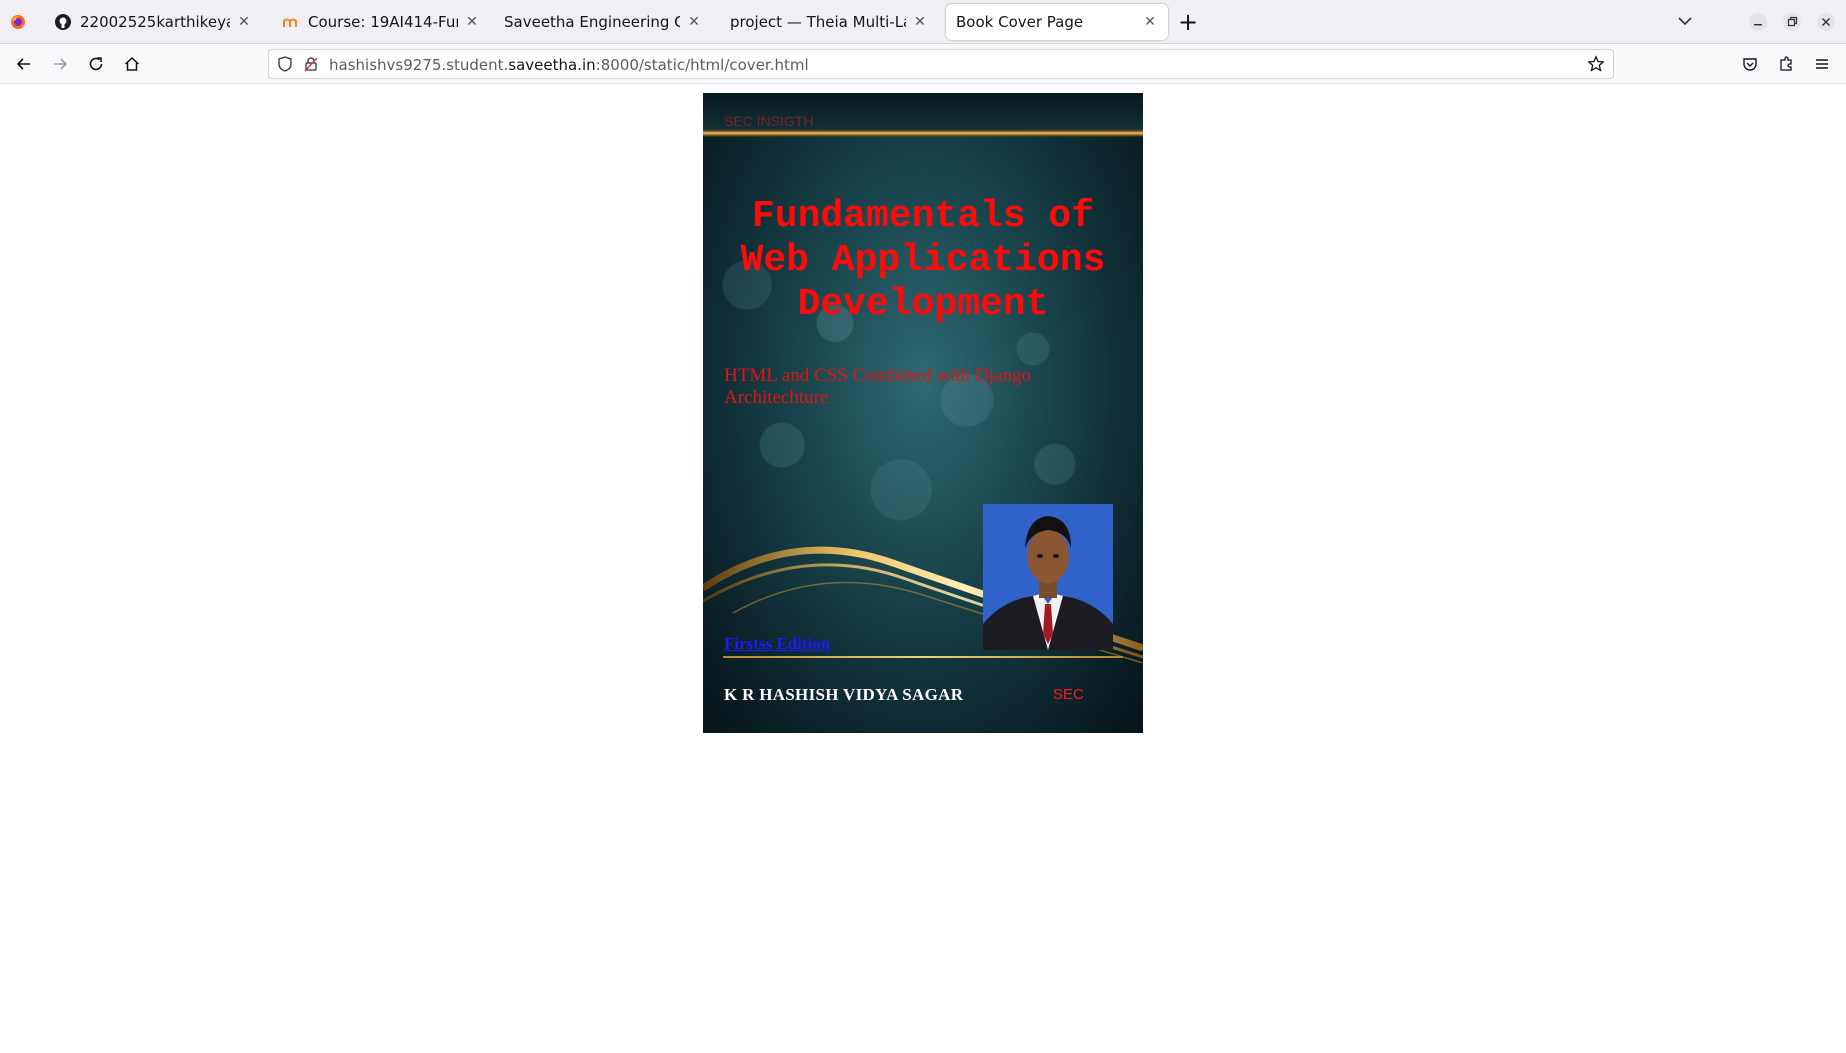  I want to click on tab-book-cover: Book Cover Page ✕, so click(1057, 22).